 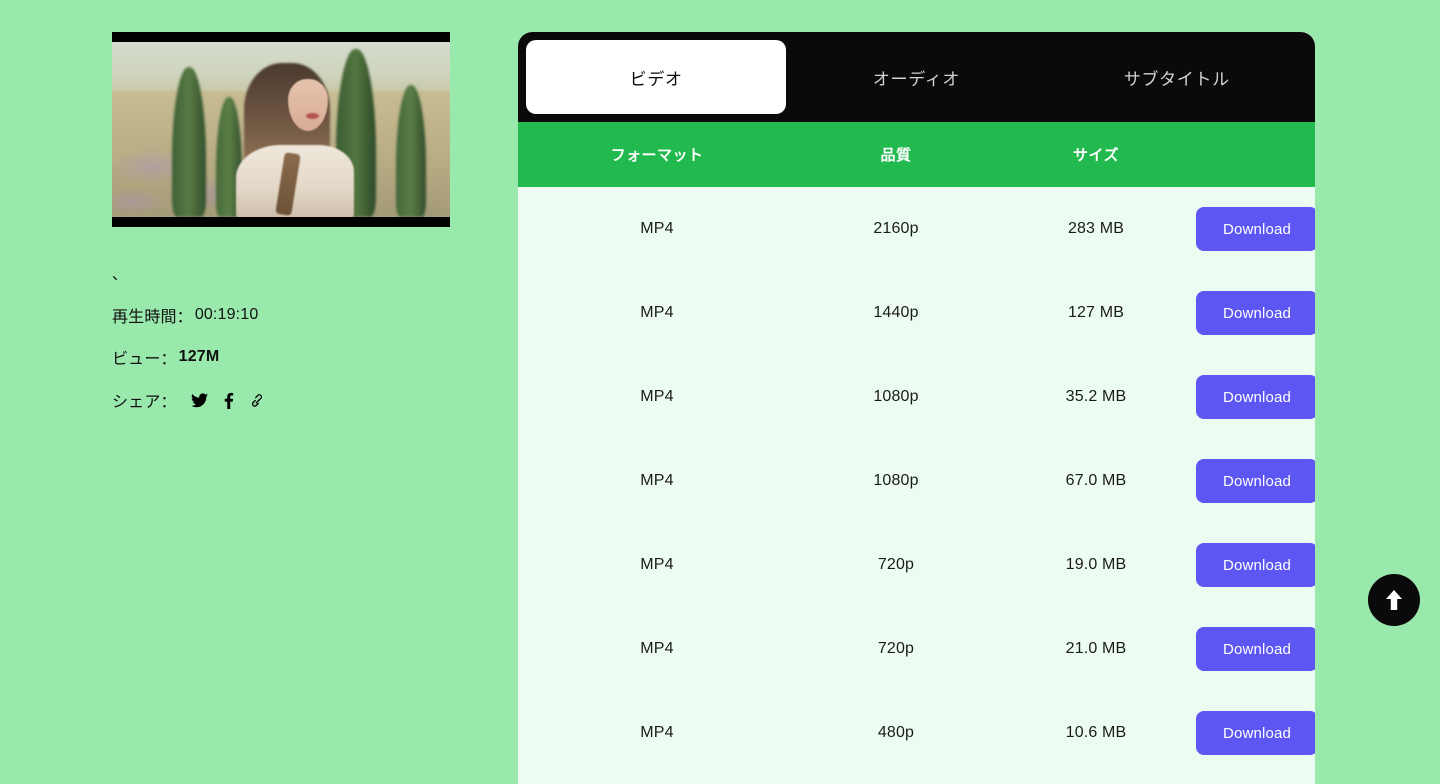 I want to click on table-row: MP4 1440p 127 MB Download, so click(x=916, y=313).